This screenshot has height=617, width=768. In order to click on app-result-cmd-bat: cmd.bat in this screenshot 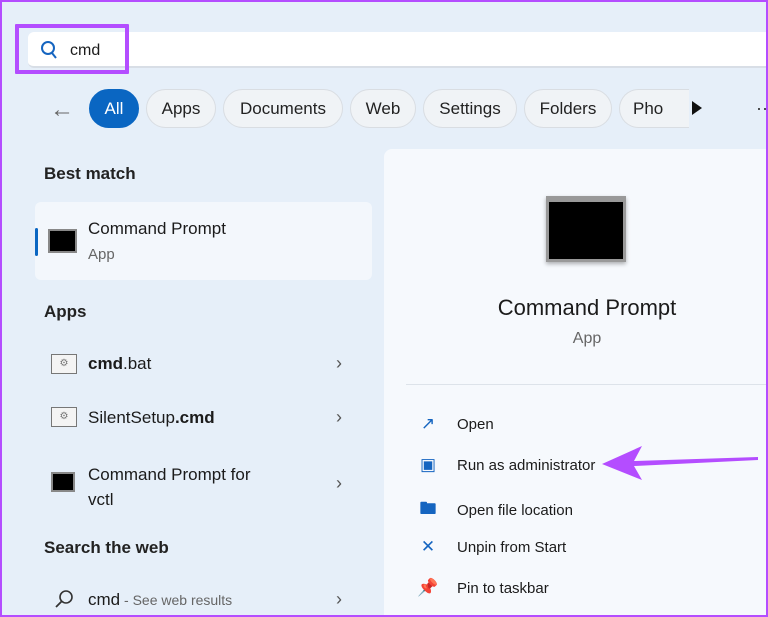, I will do `click(119, 364)`.